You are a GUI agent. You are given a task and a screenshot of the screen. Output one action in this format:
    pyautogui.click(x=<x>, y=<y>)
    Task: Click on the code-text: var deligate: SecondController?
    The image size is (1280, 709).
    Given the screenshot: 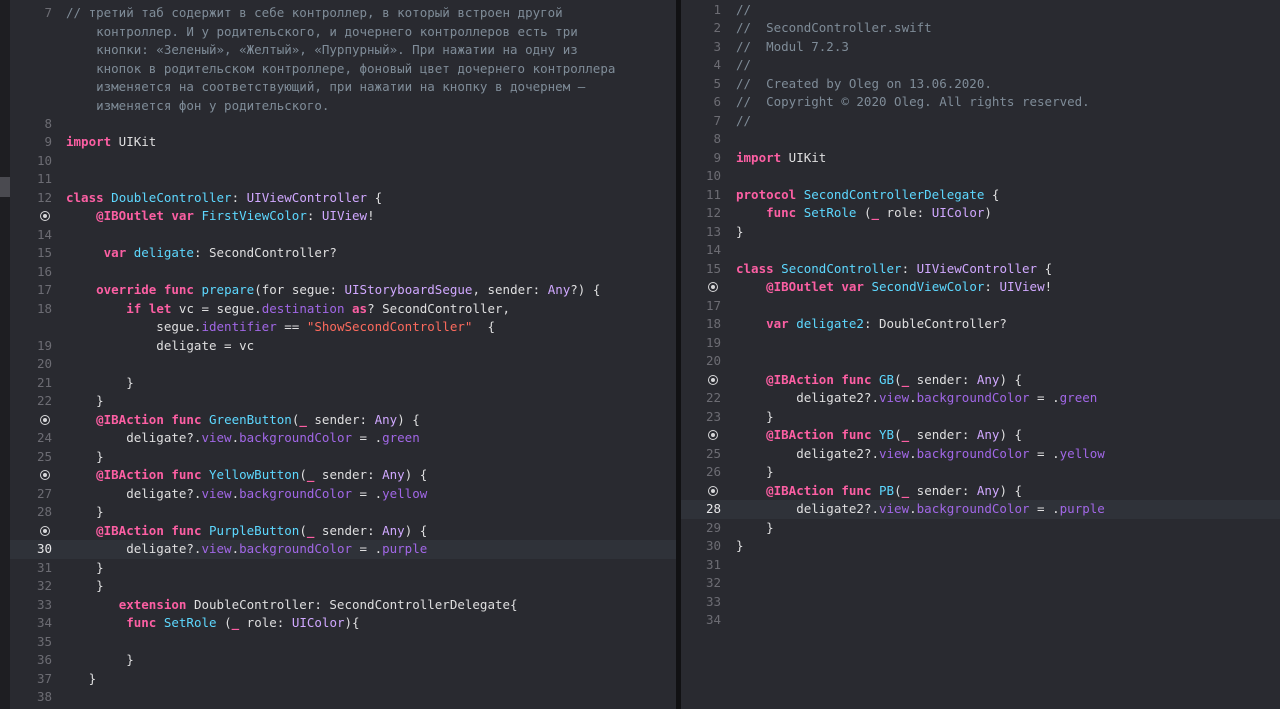 What is the action you would take?
    pyautogui.click(x=201, y=253)
    